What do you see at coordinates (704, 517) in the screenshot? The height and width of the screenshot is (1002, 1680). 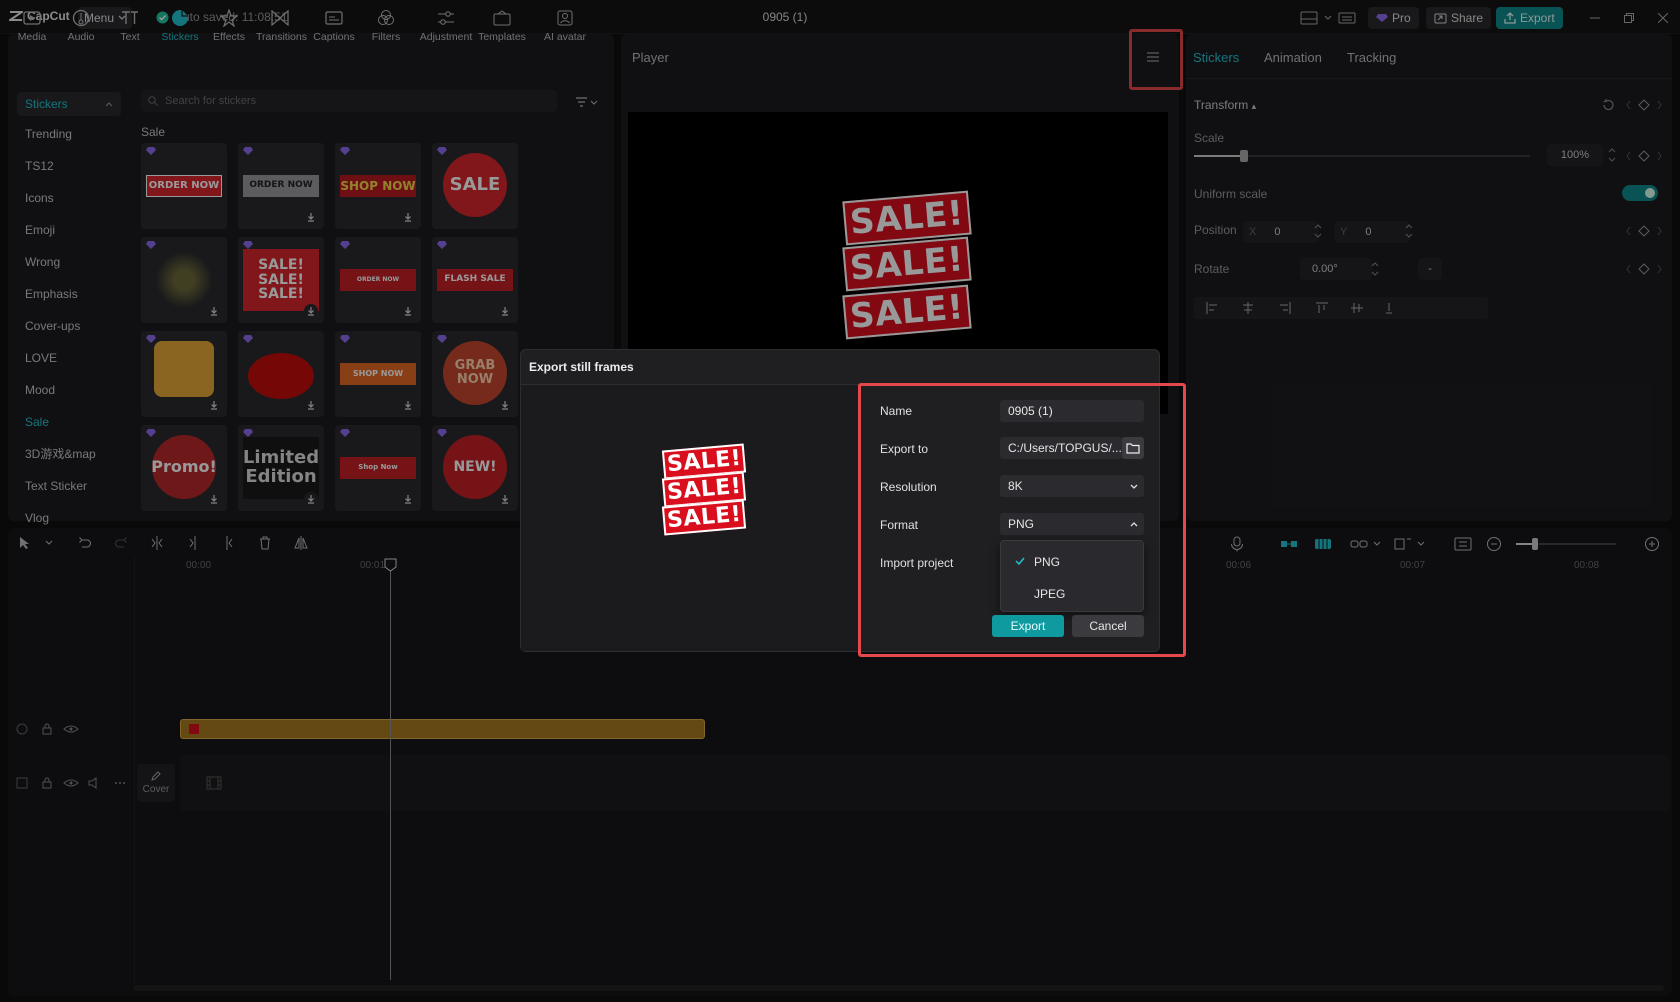 I see `preview-sale-3: SALE!` at bounding box center [704, 517].